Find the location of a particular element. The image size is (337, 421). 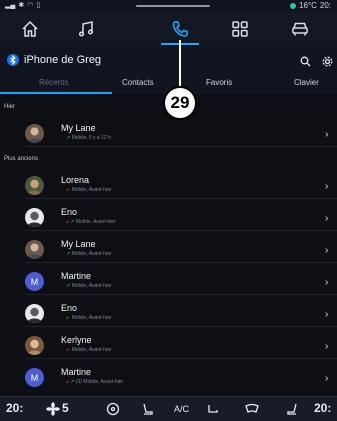

temperature-readout: 16°C is located at coordinates (308, 5).